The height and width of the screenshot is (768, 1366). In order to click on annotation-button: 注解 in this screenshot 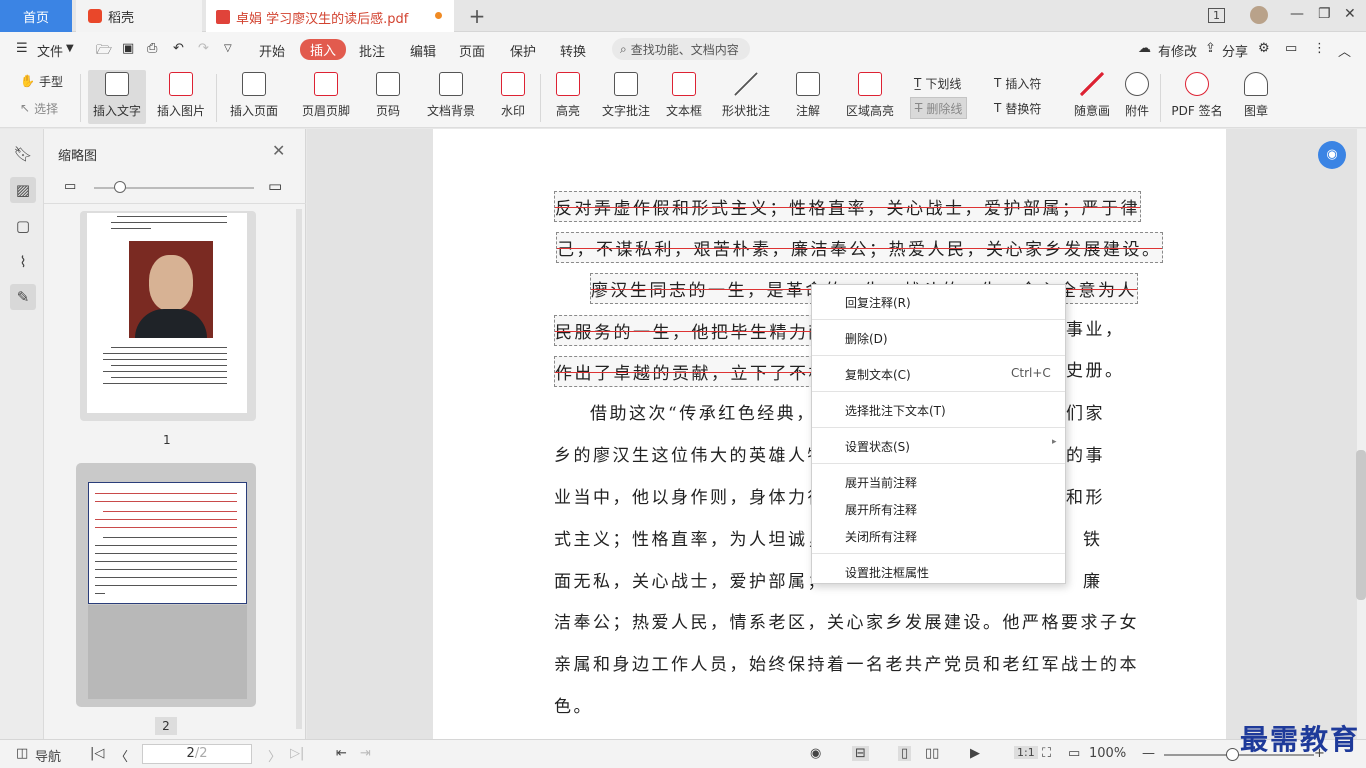, I will do `click(808, 97)`.